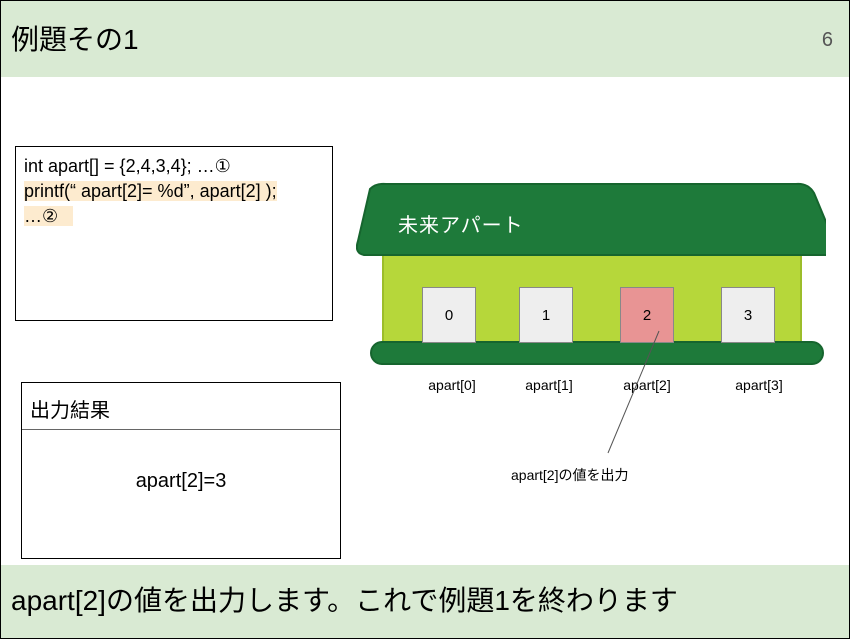  I want to click on caption-text: apart[2]の値を出力します。これで例題1を終わります, so click(344, 600).